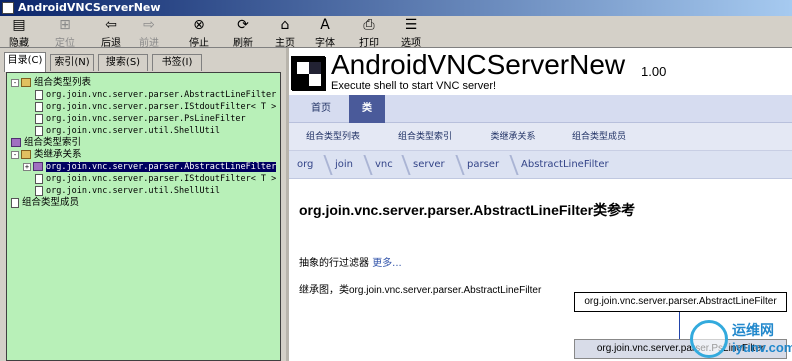  What do you see at coordinates (111, 25) in the screenshot?
I see `back-icon: ⇦` at bounding box center [111, 25].